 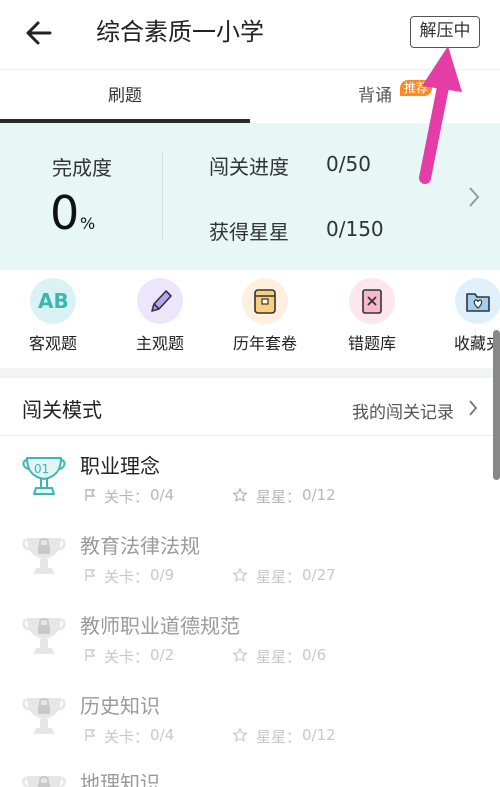 I want to click on completion-unit: %, so click(x=88, y=223).